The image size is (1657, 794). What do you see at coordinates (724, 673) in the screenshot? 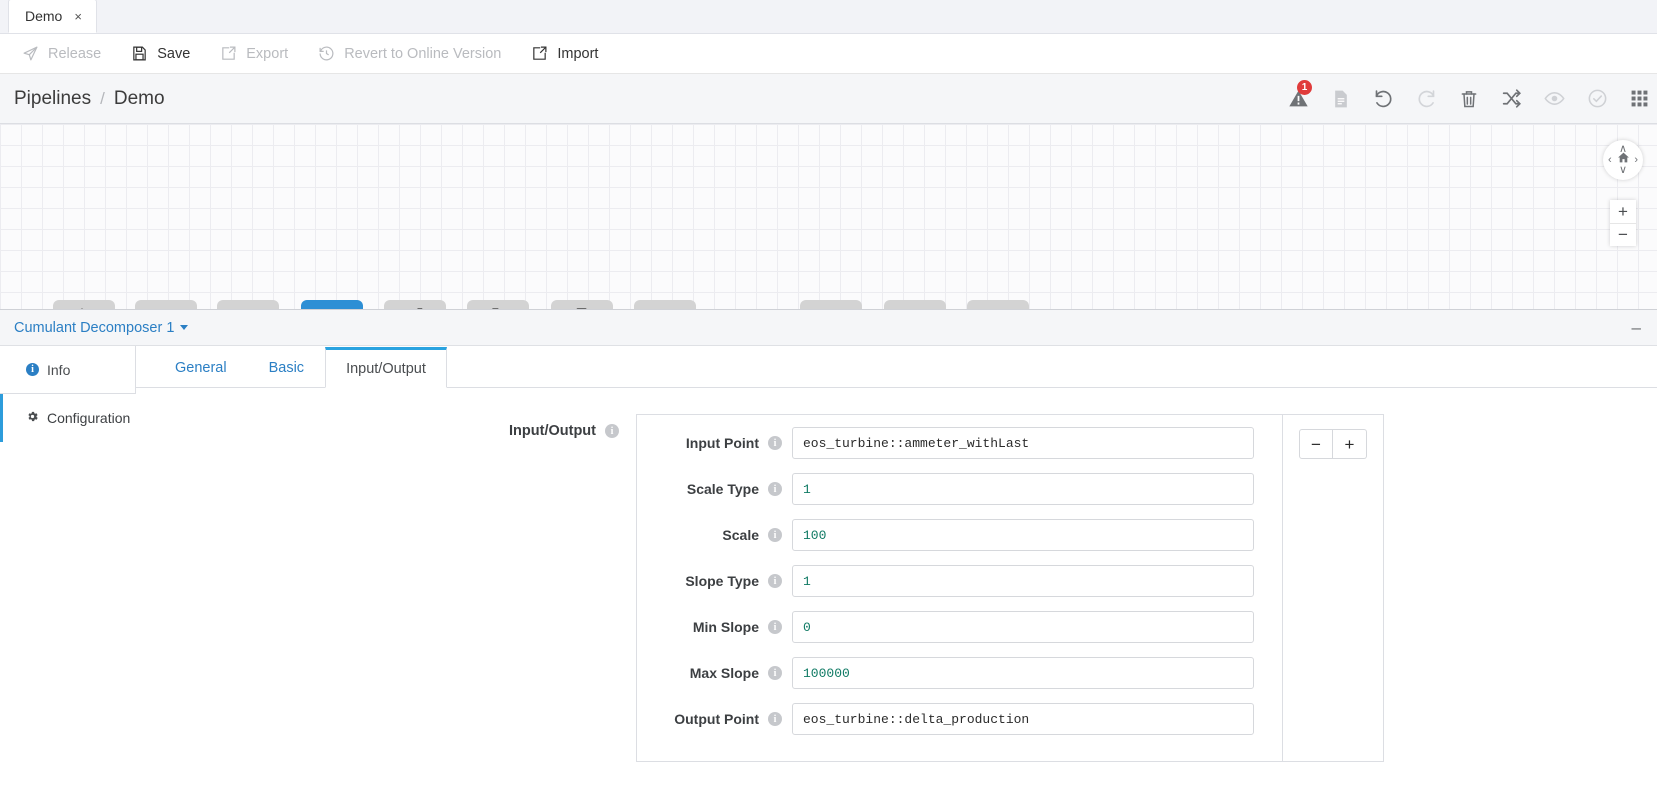
I see `field-label: Max Slope` at bounding box center [724, 673].